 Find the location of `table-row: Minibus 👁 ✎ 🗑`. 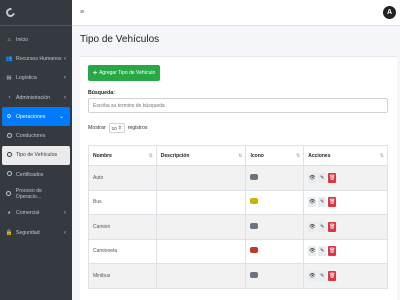

table-row: Minibus 👁 ✎ 🗑 is located at coordinates (238, 276).